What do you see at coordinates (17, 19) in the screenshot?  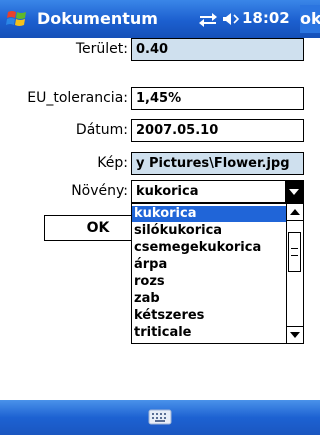 I see `windows-start-icon` at bounding box center [17, 19].